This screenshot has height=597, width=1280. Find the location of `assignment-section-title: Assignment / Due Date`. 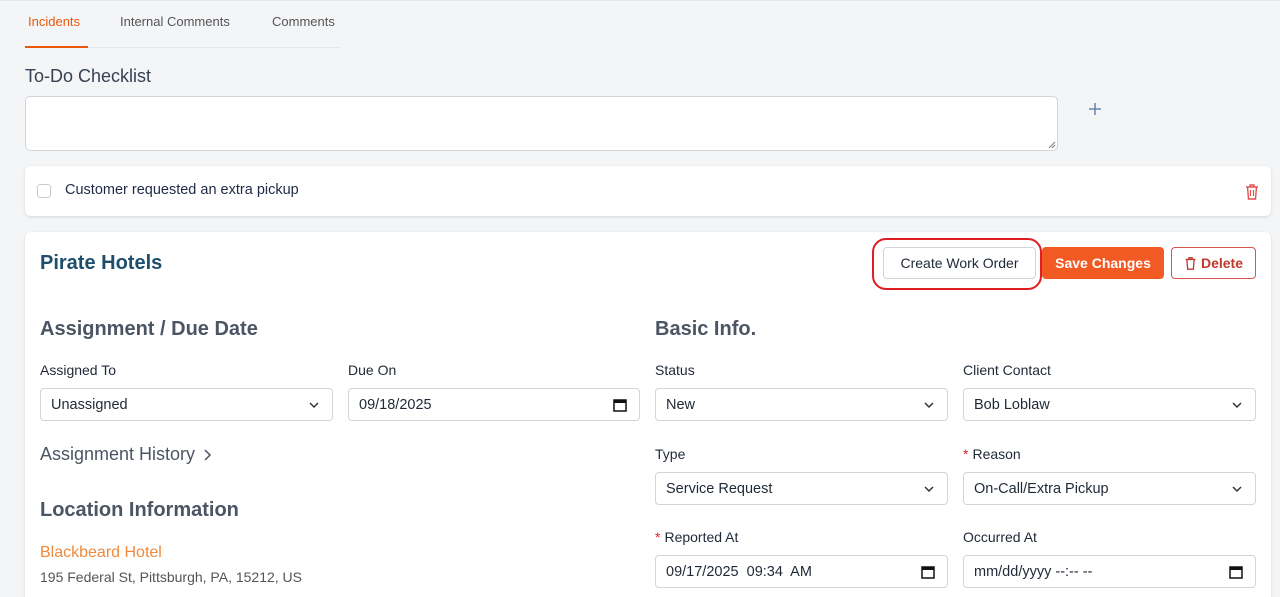

assignment-section-title: Assignment / Due Date is located at coordinates (149, 329).